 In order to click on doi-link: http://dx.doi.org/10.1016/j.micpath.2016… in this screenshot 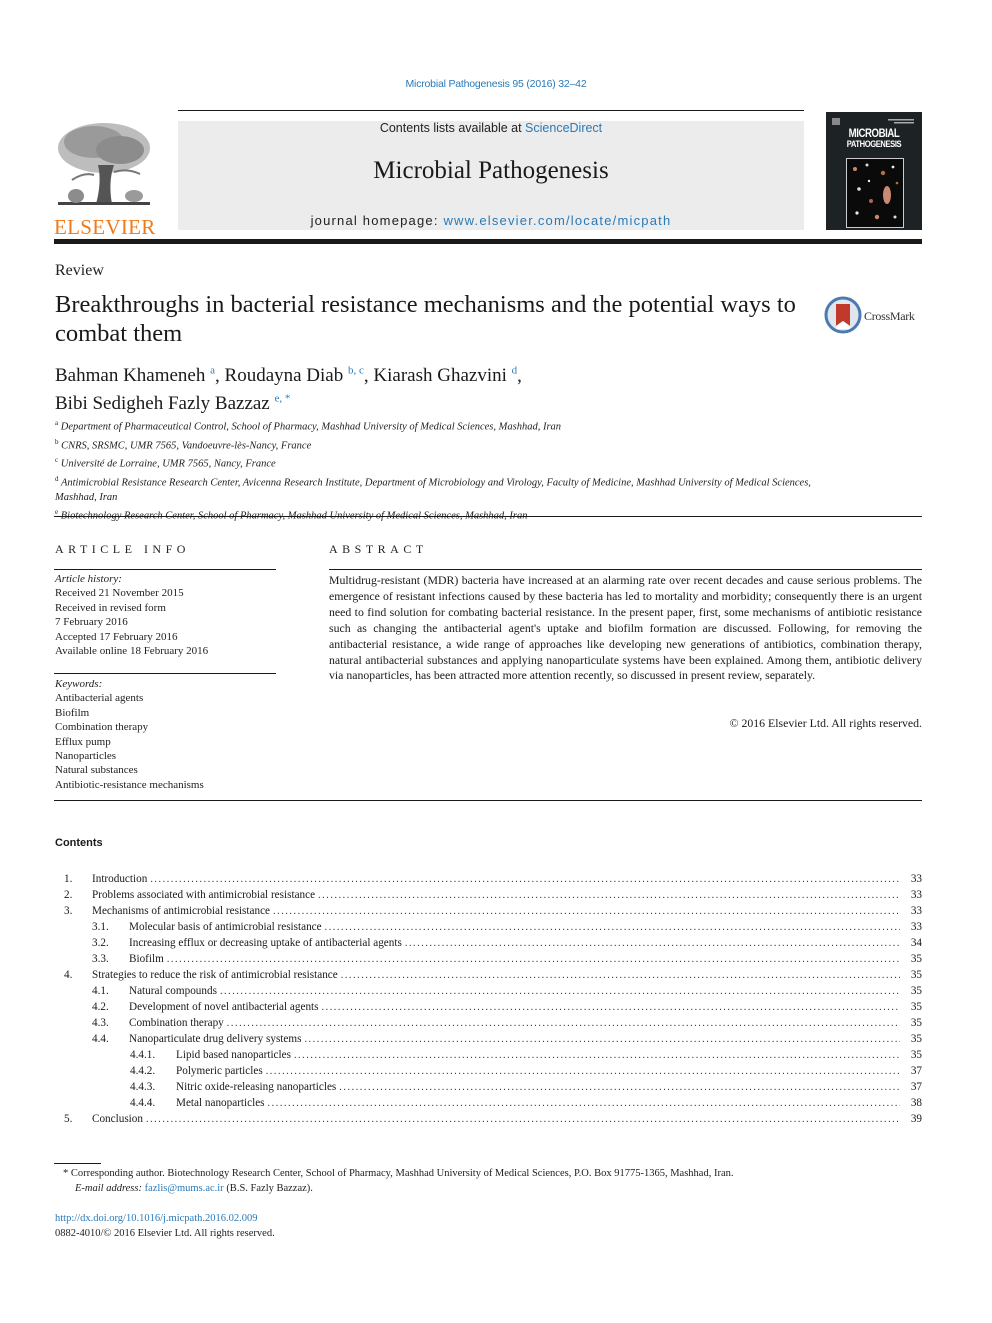, I will do `click(156, 1218)`.